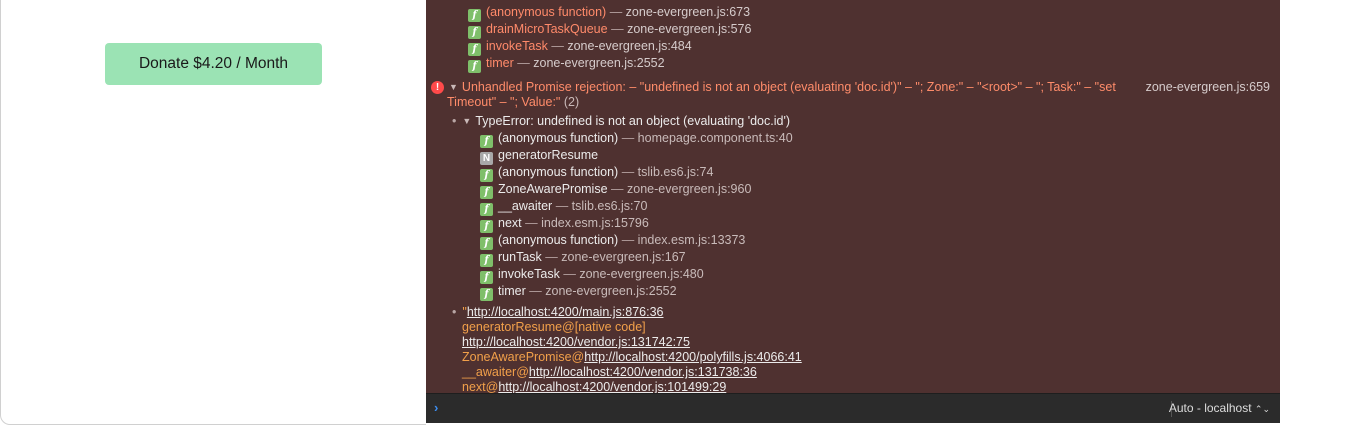 This screenshot has height=429, width=1370. What do you see at coordinates (580, 47) in the screenshot?
I see `stack-frame: f invokeTask — zone-evergreen.js:484` at bounding box center [580, 47].